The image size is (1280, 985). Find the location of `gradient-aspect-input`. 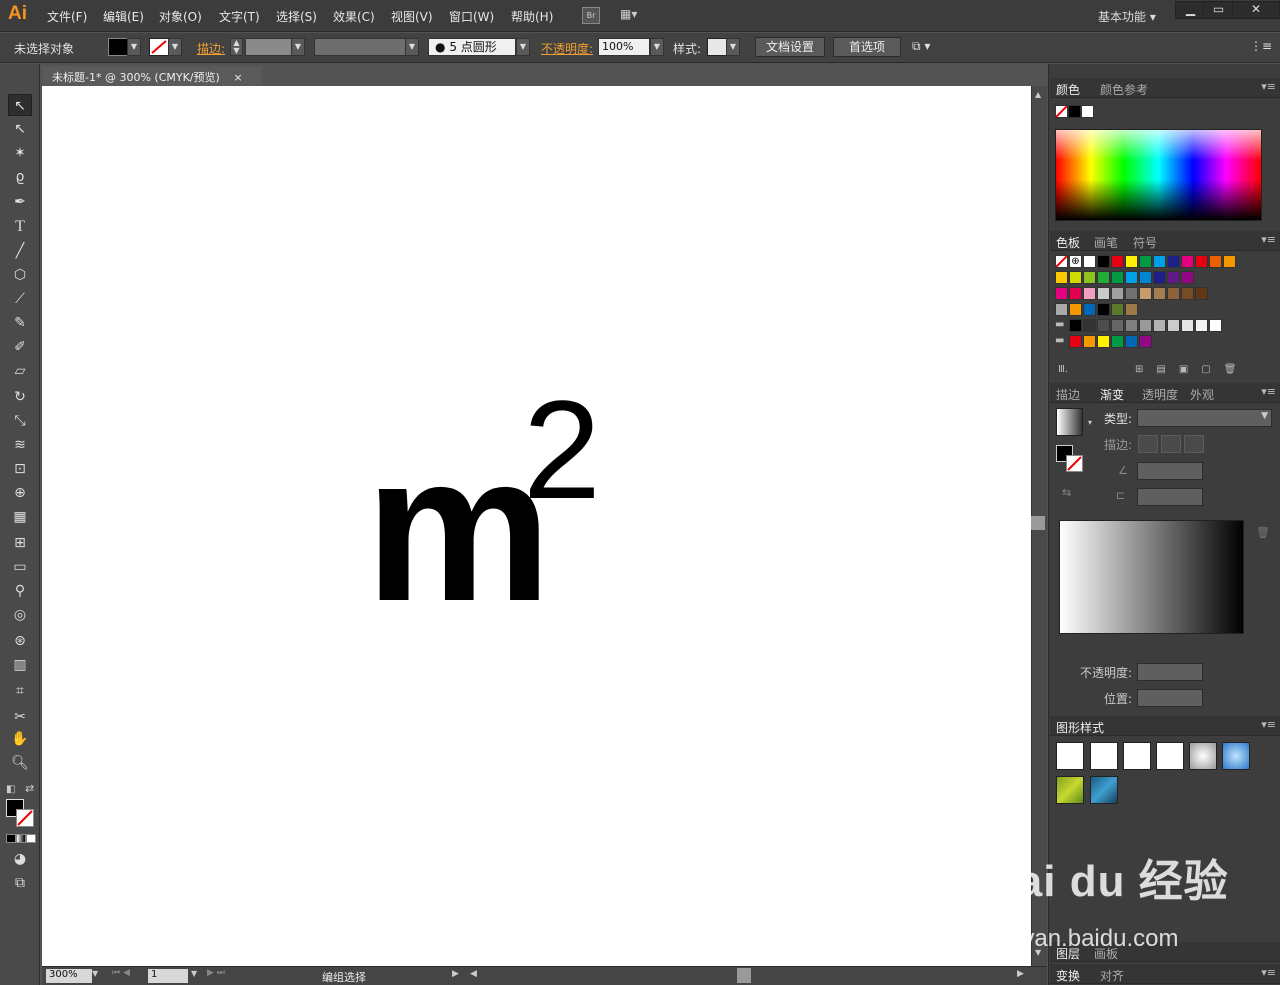

gradient-aspect-input is located at coordinates (1170, 497).